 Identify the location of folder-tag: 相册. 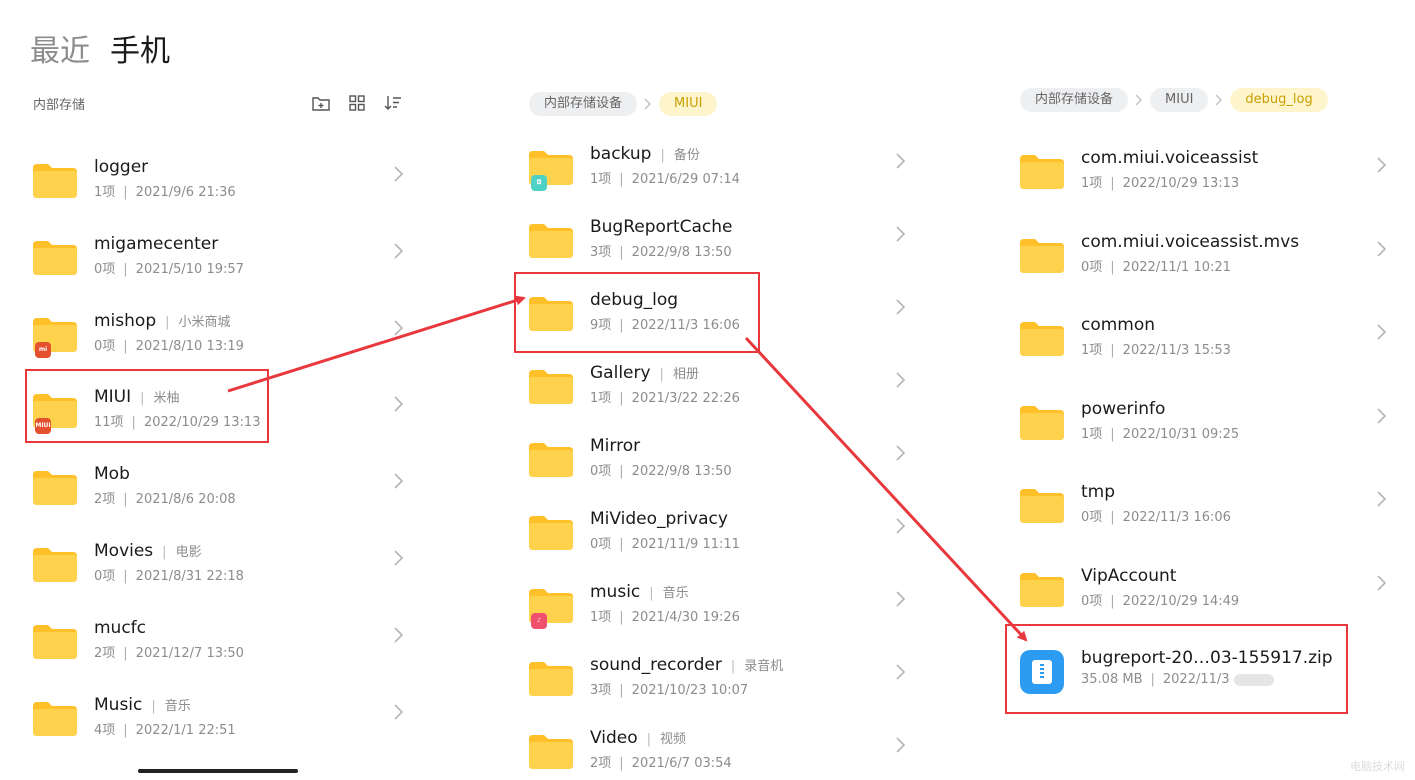
(685, 374).